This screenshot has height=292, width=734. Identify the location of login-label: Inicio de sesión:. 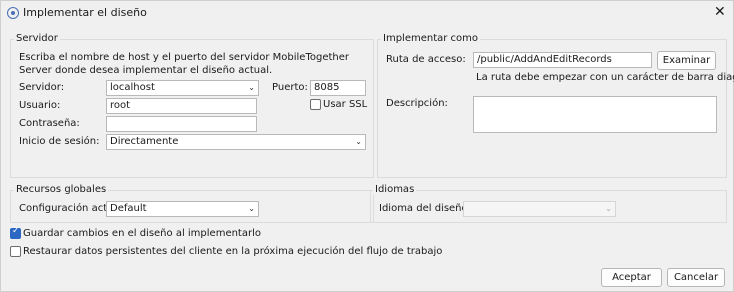
(59, 141).